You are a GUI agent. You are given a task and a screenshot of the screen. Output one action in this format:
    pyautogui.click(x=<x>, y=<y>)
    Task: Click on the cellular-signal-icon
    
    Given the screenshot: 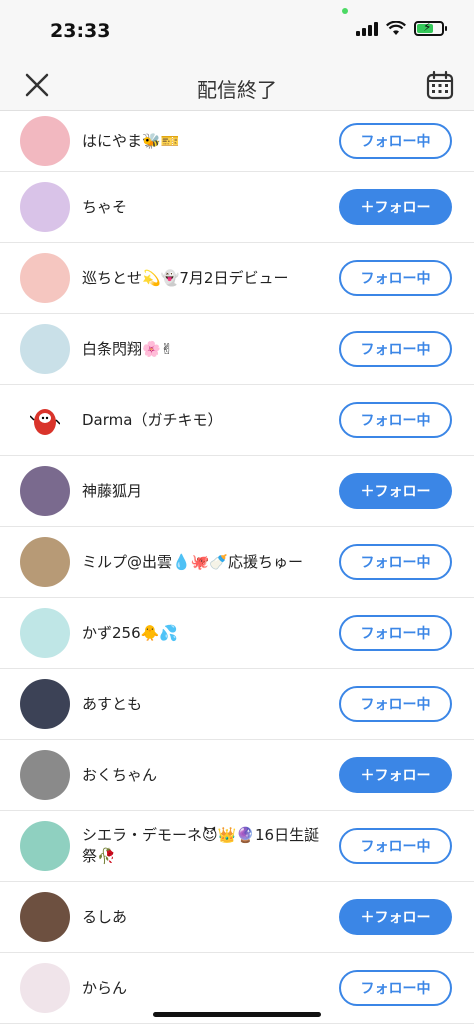 What is the action you would take?
    pyautogui.click(x=367, y=28)
    